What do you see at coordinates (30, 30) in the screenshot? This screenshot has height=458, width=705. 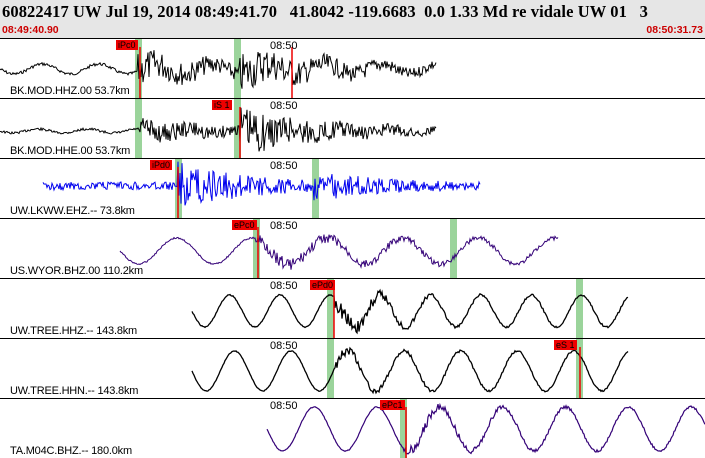 I see `start-time: 08:49:40.90` at bounding box center [30, 30].